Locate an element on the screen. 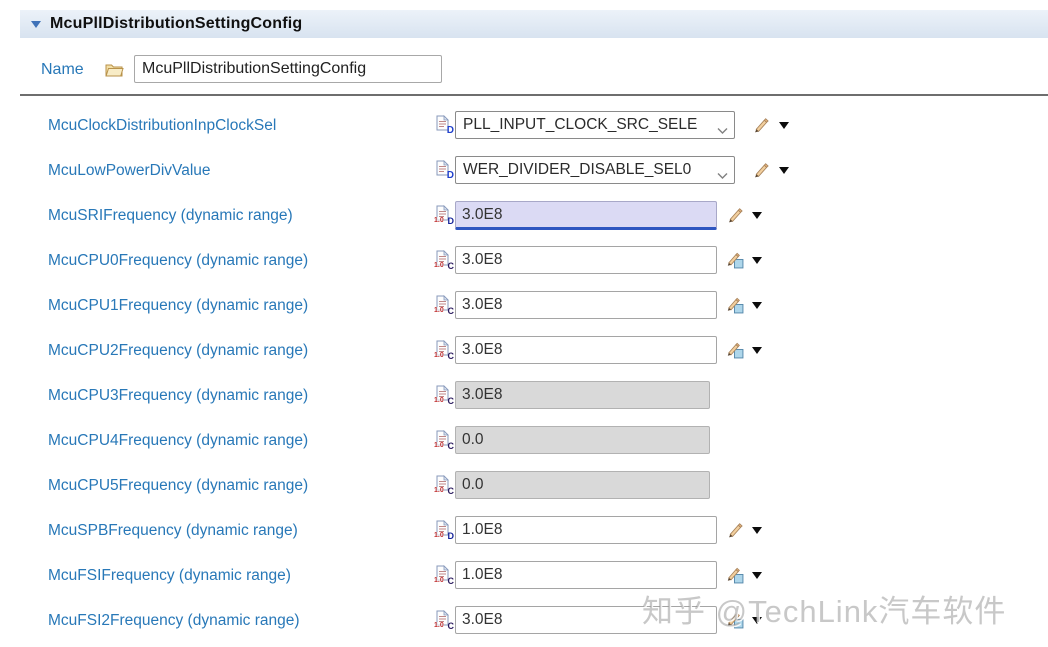 The width and height of the screenshot is (1048, 647). param-row: McuCPU3Frequency (dynamic range) 1.0 C is located at coordinates (524, 395).